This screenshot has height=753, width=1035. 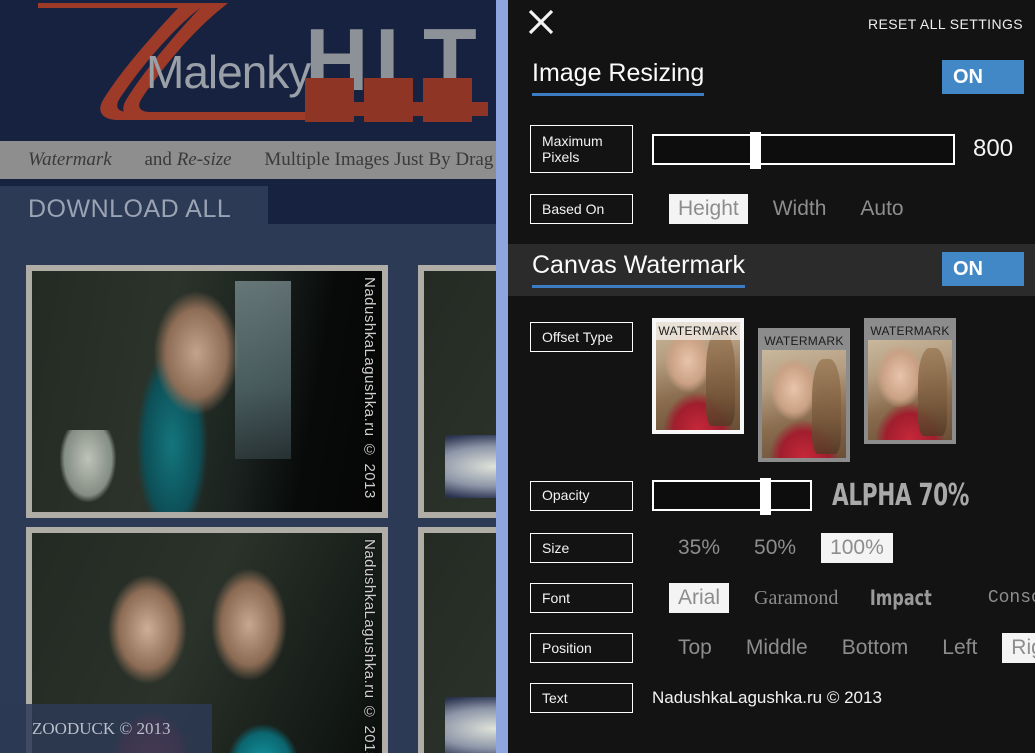 I want to click on maximum-pixels-label-line1: Maximum, so click(x=572, y=140).